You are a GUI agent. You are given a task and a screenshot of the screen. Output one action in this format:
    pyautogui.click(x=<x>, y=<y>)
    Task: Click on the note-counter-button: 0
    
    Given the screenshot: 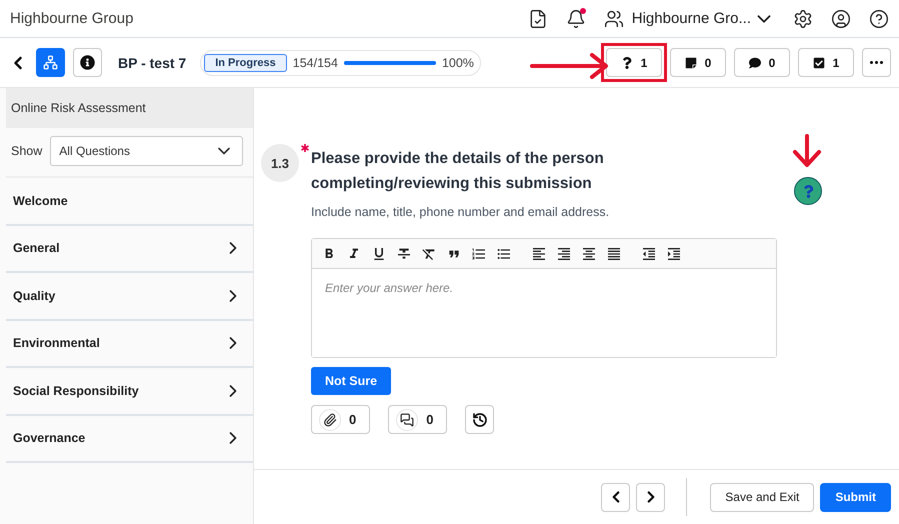 What is the action you would take?
    pyautogui.click(x=698, y=62)
    